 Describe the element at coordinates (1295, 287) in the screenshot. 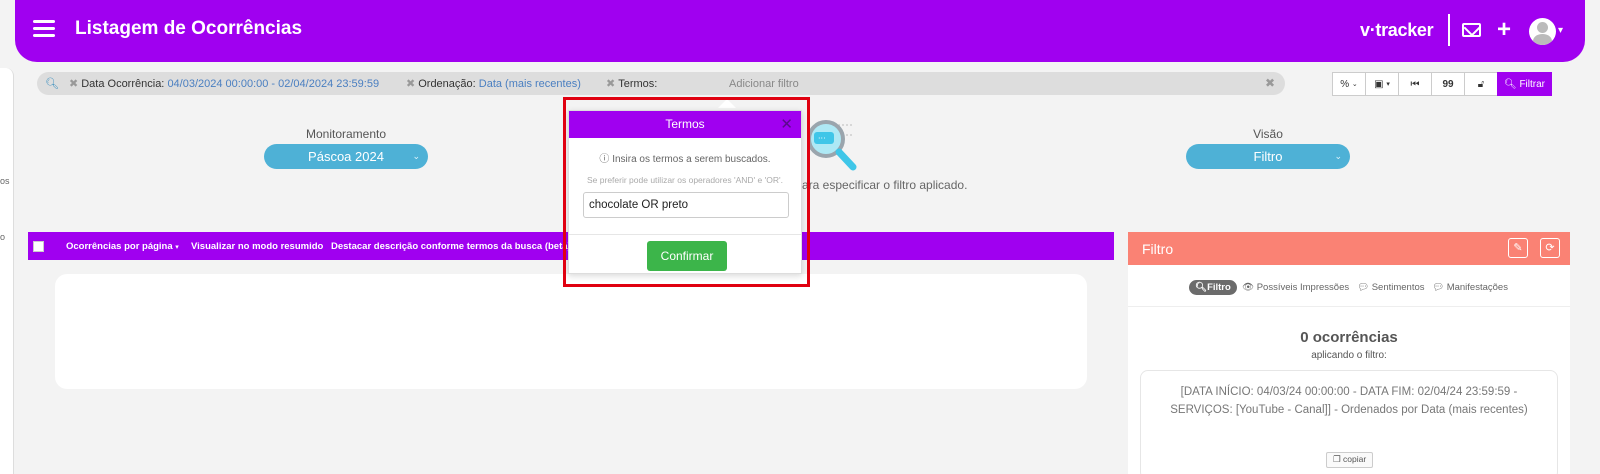

I see `tab-possiveis-impressoes: 👁︎ Possíveis Impressões` at that location.